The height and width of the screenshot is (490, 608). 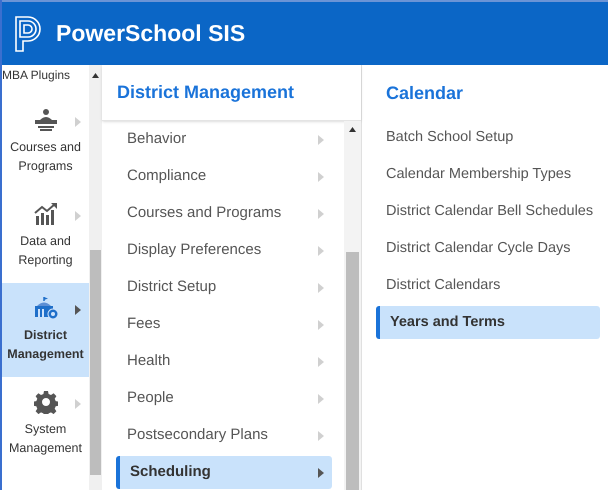 What do you see at coordinates (488, 211) in the screenshot?
I see `submenu-item: District Calendar Bell Schedules` at bounding box center [488, 211].